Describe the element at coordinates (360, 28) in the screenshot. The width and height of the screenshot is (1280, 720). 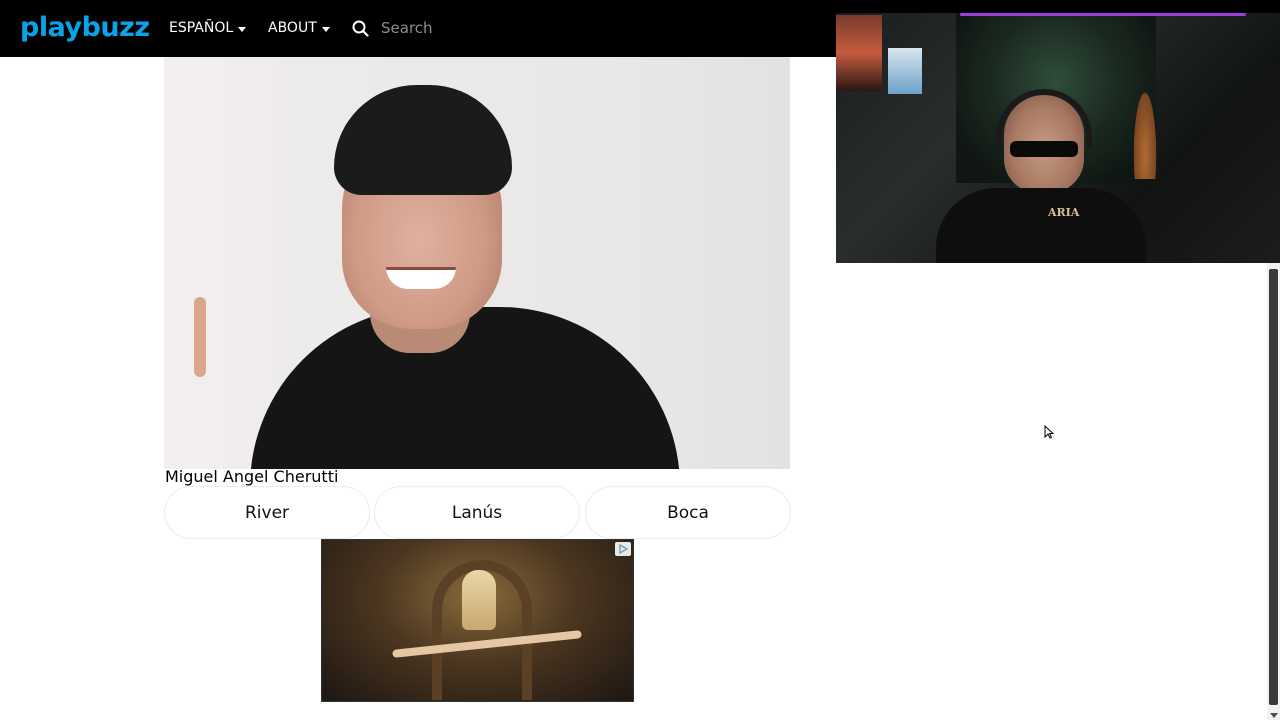
I see `search-icon` at that location.